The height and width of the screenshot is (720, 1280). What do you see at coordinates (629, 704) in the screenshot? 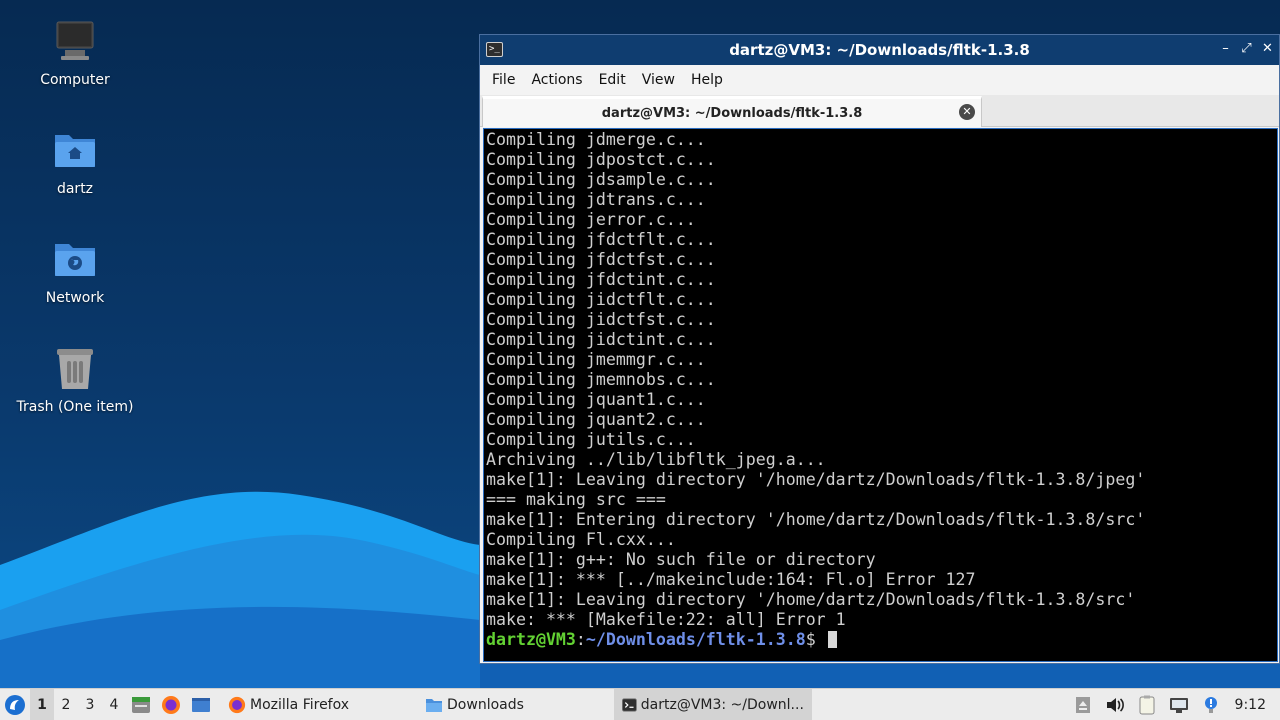
I see `terminal-icon` at bounding box center [629, 704].